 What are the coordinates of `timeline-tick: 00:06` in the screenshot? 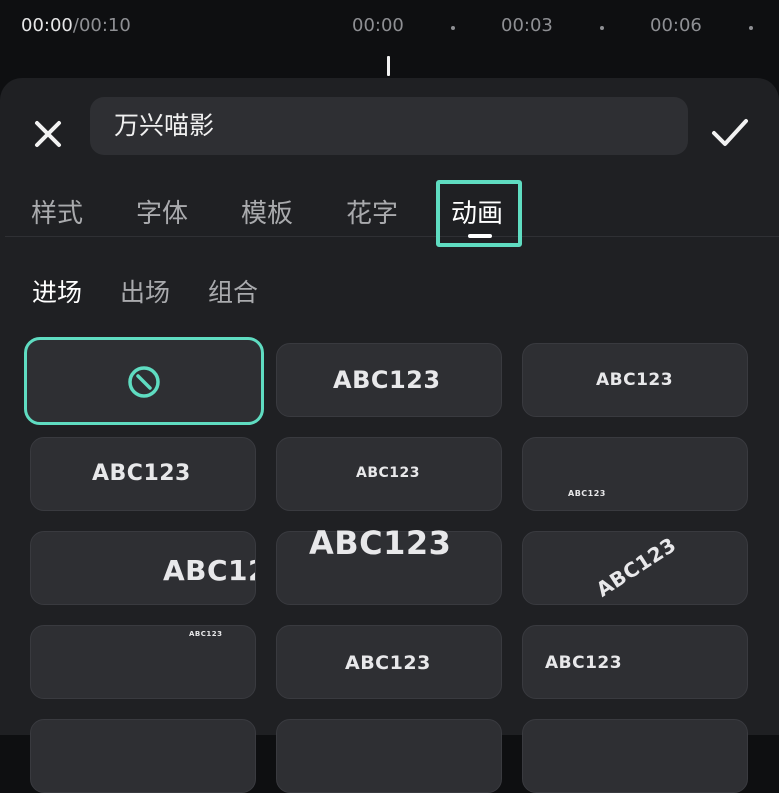 It's located at (676, 25).